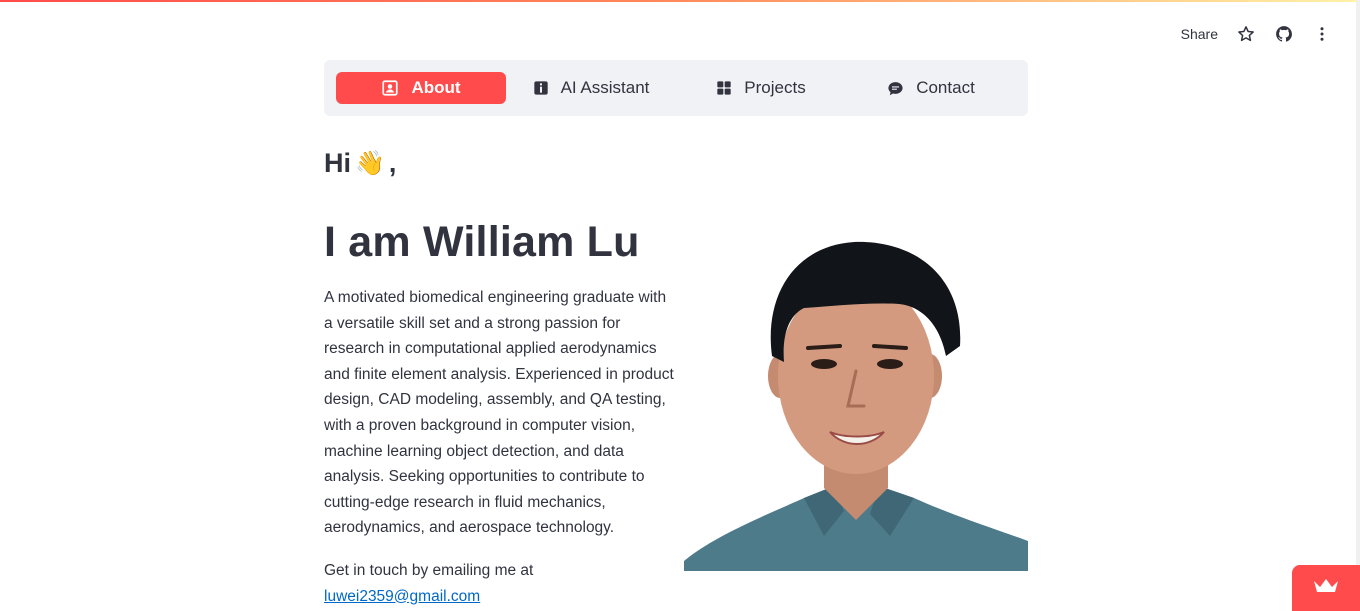 The width and height of the screenshot is (1360, 611). What do you see at coordinates (605, 87) in the screenshot?
I see `nav-item-label: AI Assistant` at bounding box center [605, 87].